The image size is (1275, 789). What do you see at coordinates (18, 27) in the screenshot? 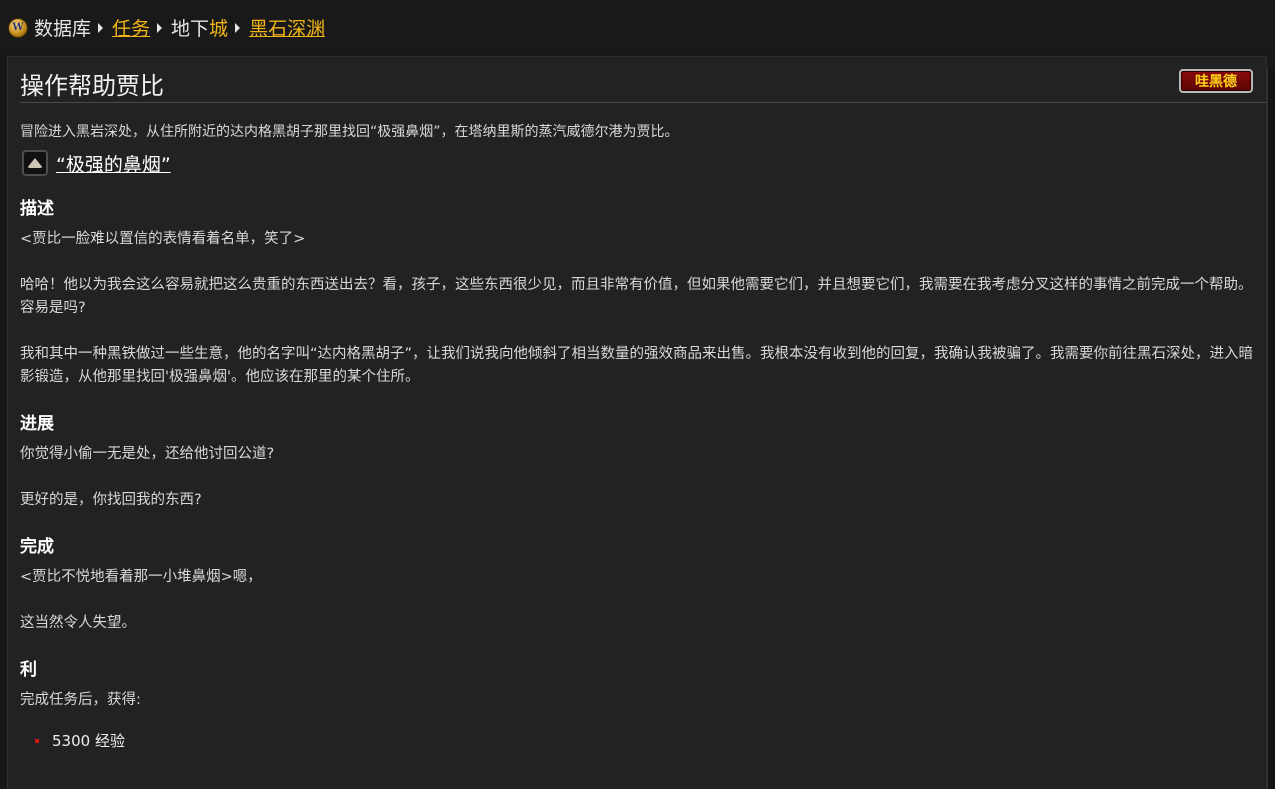
I see `wow-logo-icon: W` at bounding box center [18, 27].